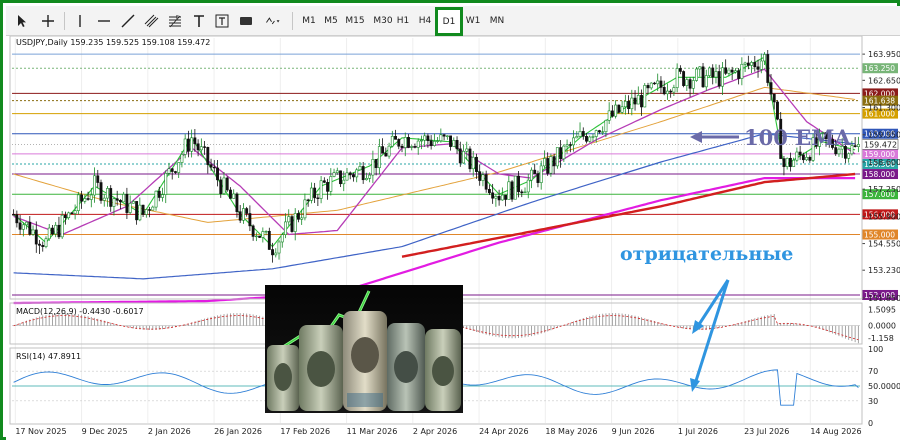 The width and height of the screenshot is (900, 440). What do you see at coordinates (105, 431) in the screenshot?
I see `x-axis-label: 9 Dec 2025` at bounding box center [105, 431].